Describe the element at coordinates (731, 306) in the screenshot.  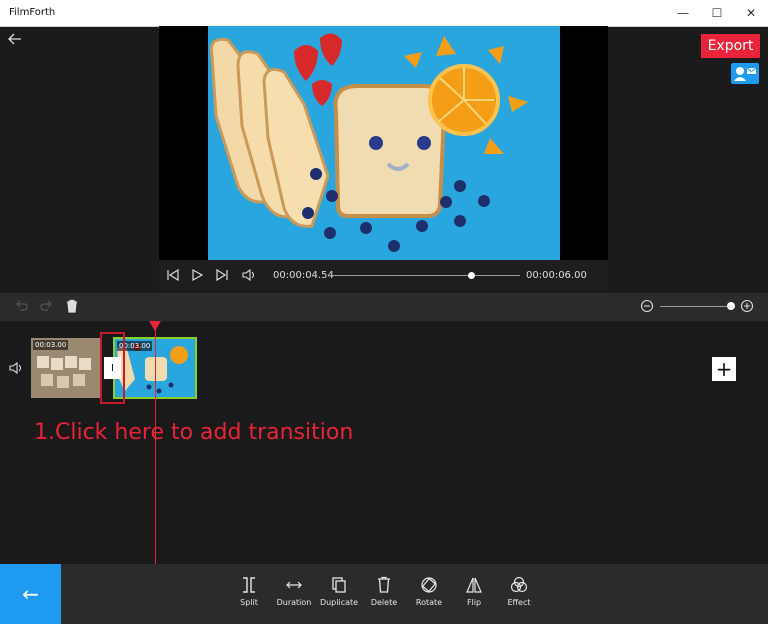
I see `zoom-thumb` at that location.